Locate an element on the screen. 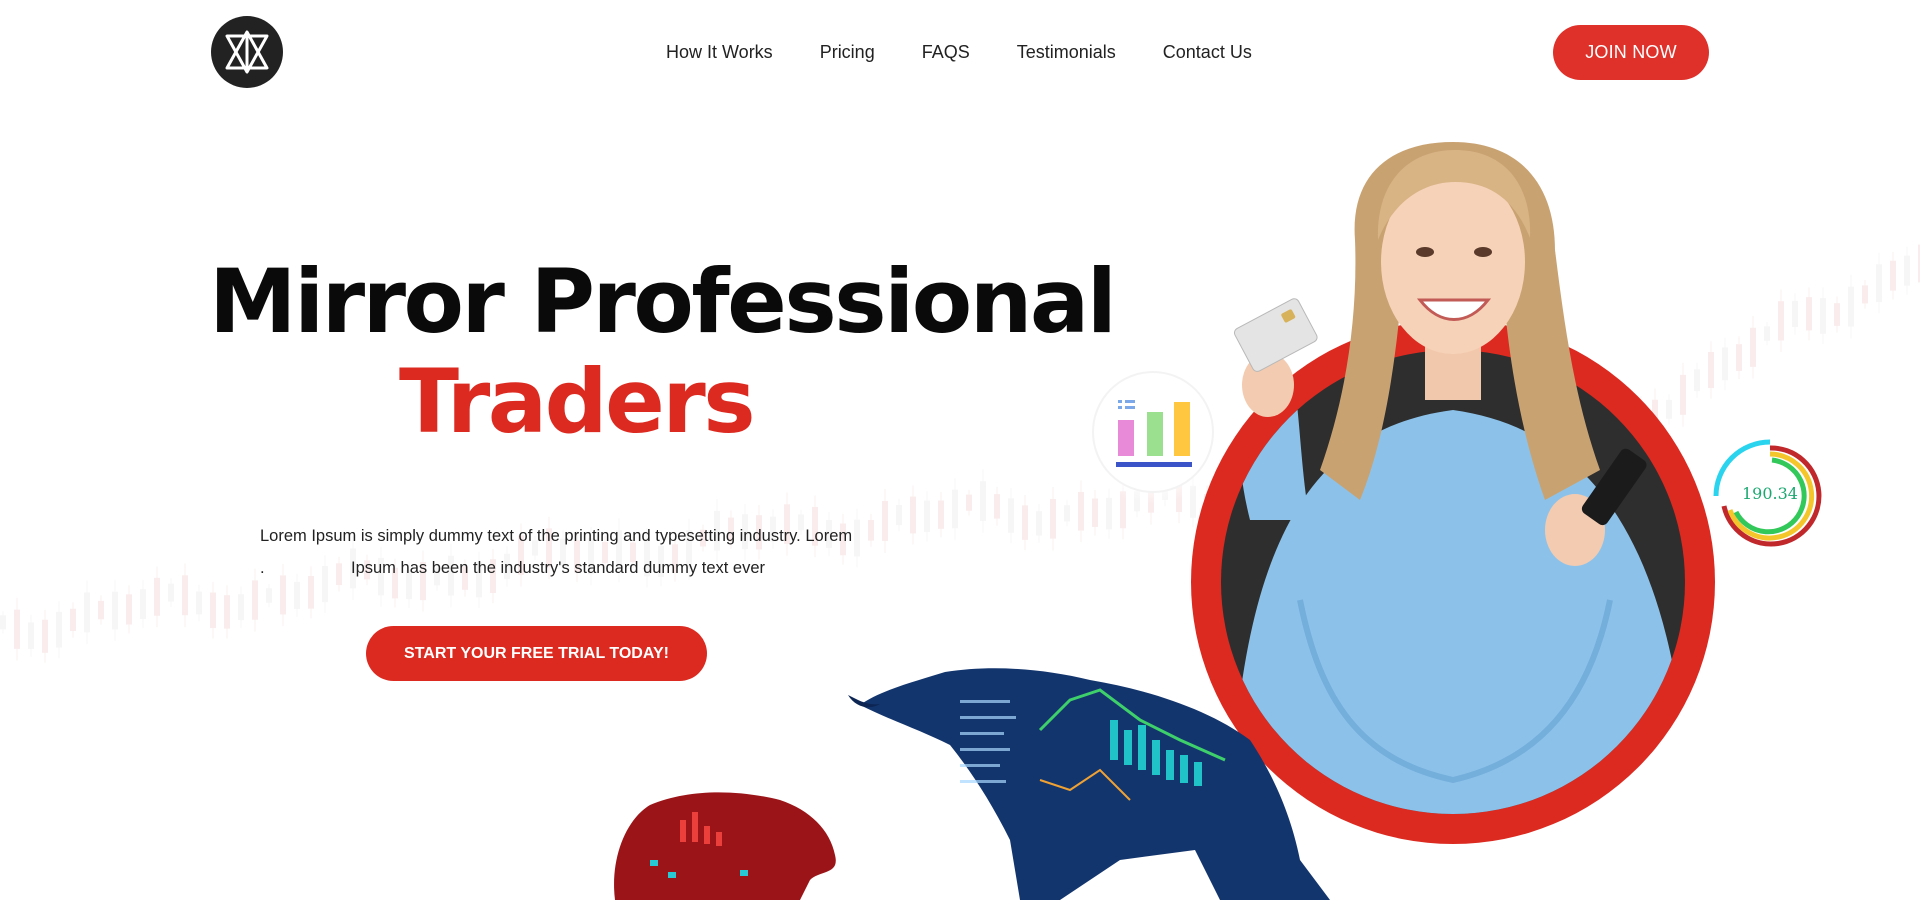  nav-how-it-works: How It Works is located at coordinates (719, 52).